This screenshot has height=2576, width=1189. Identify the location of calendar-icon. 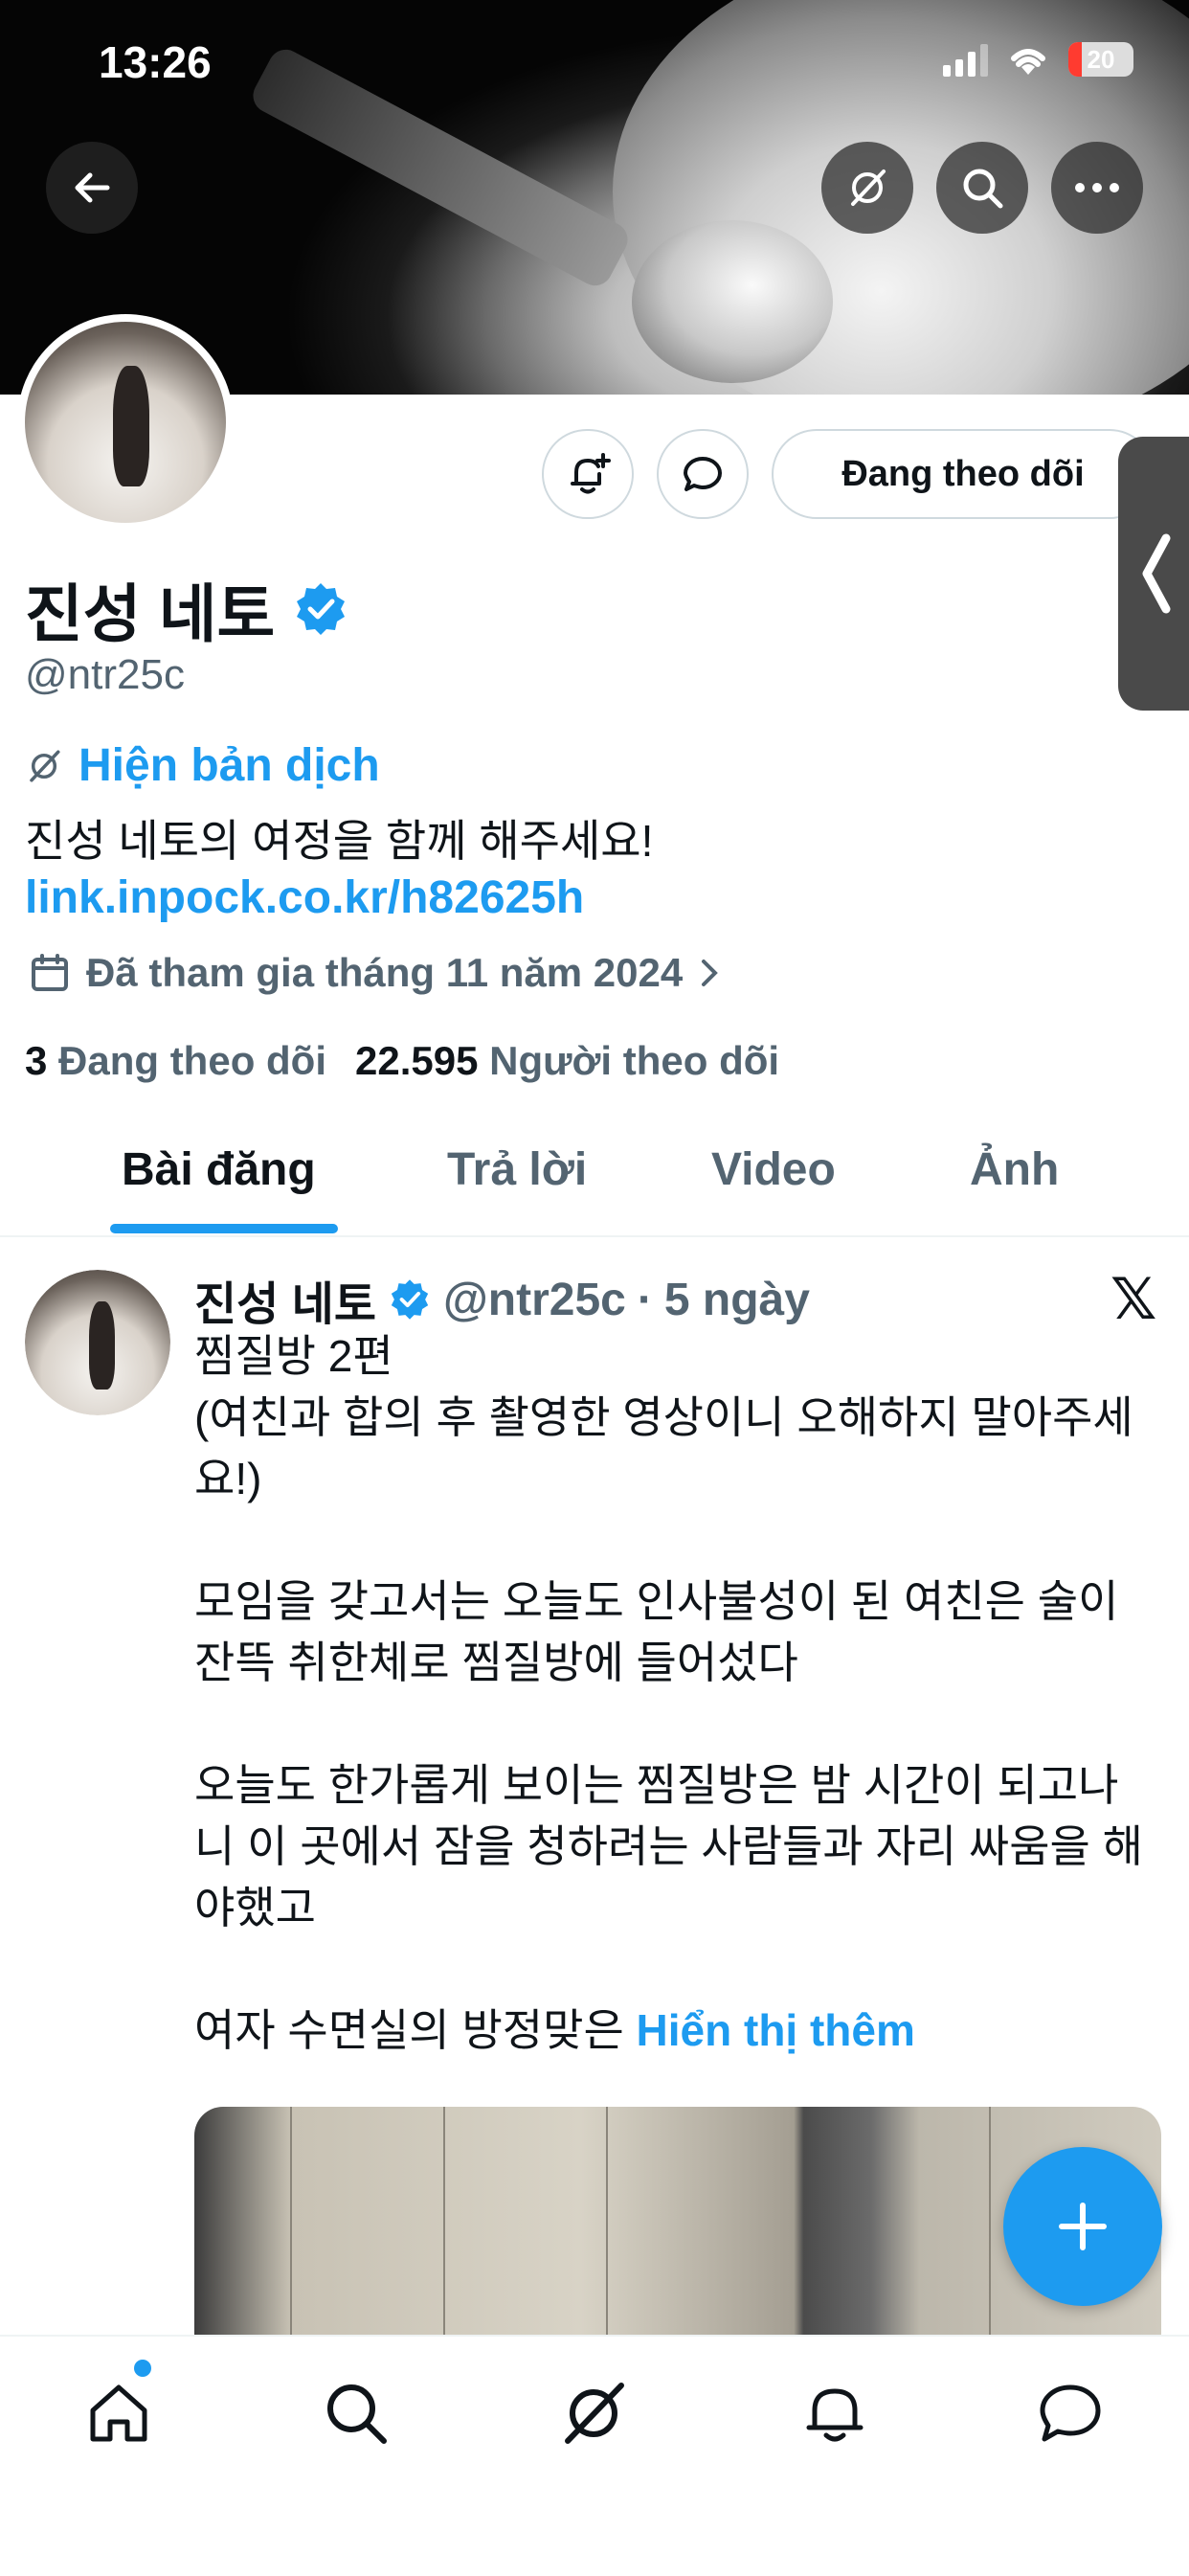
(50, 972).